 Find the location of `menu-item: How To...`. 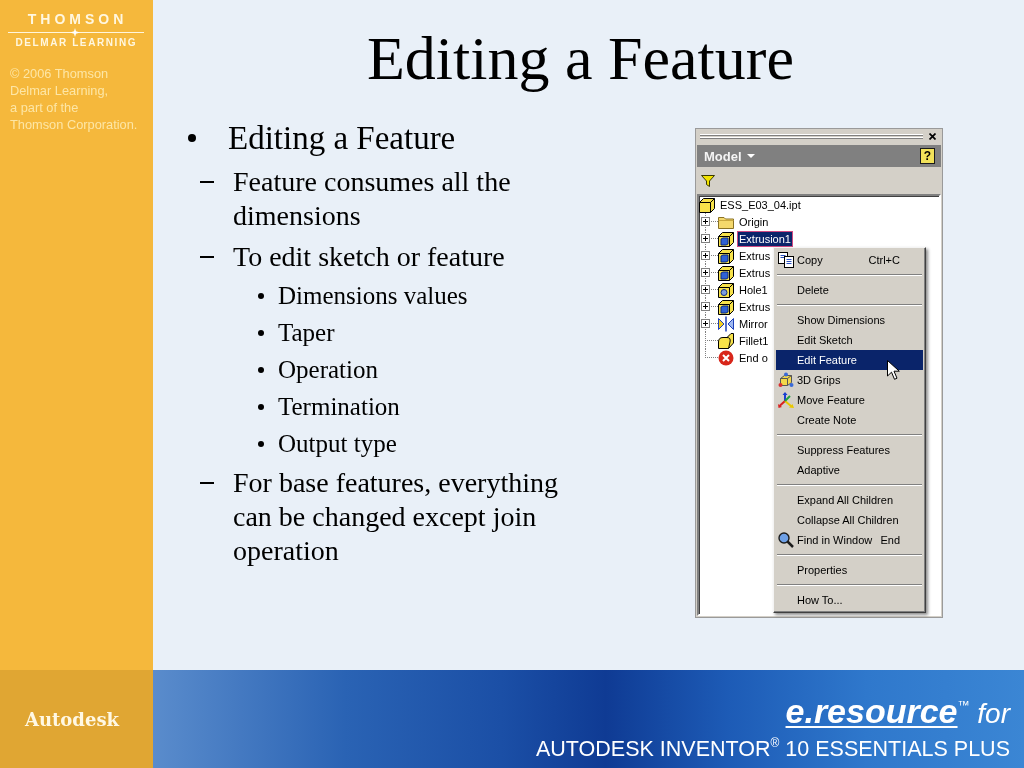

menu-item: How To... is located at coordinates (849, 600).